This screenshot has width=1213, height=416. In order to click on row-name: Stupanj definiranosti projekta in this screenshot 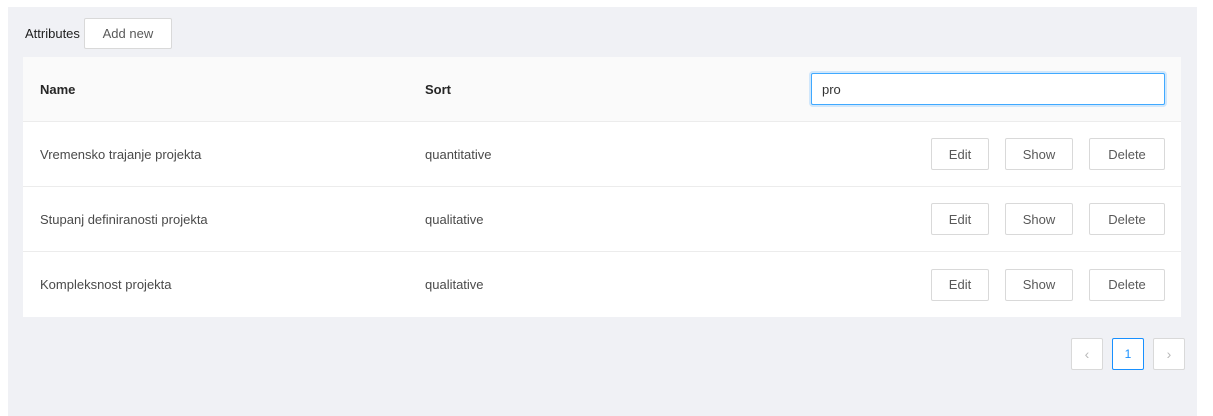, I will do `click(124, 219)`.